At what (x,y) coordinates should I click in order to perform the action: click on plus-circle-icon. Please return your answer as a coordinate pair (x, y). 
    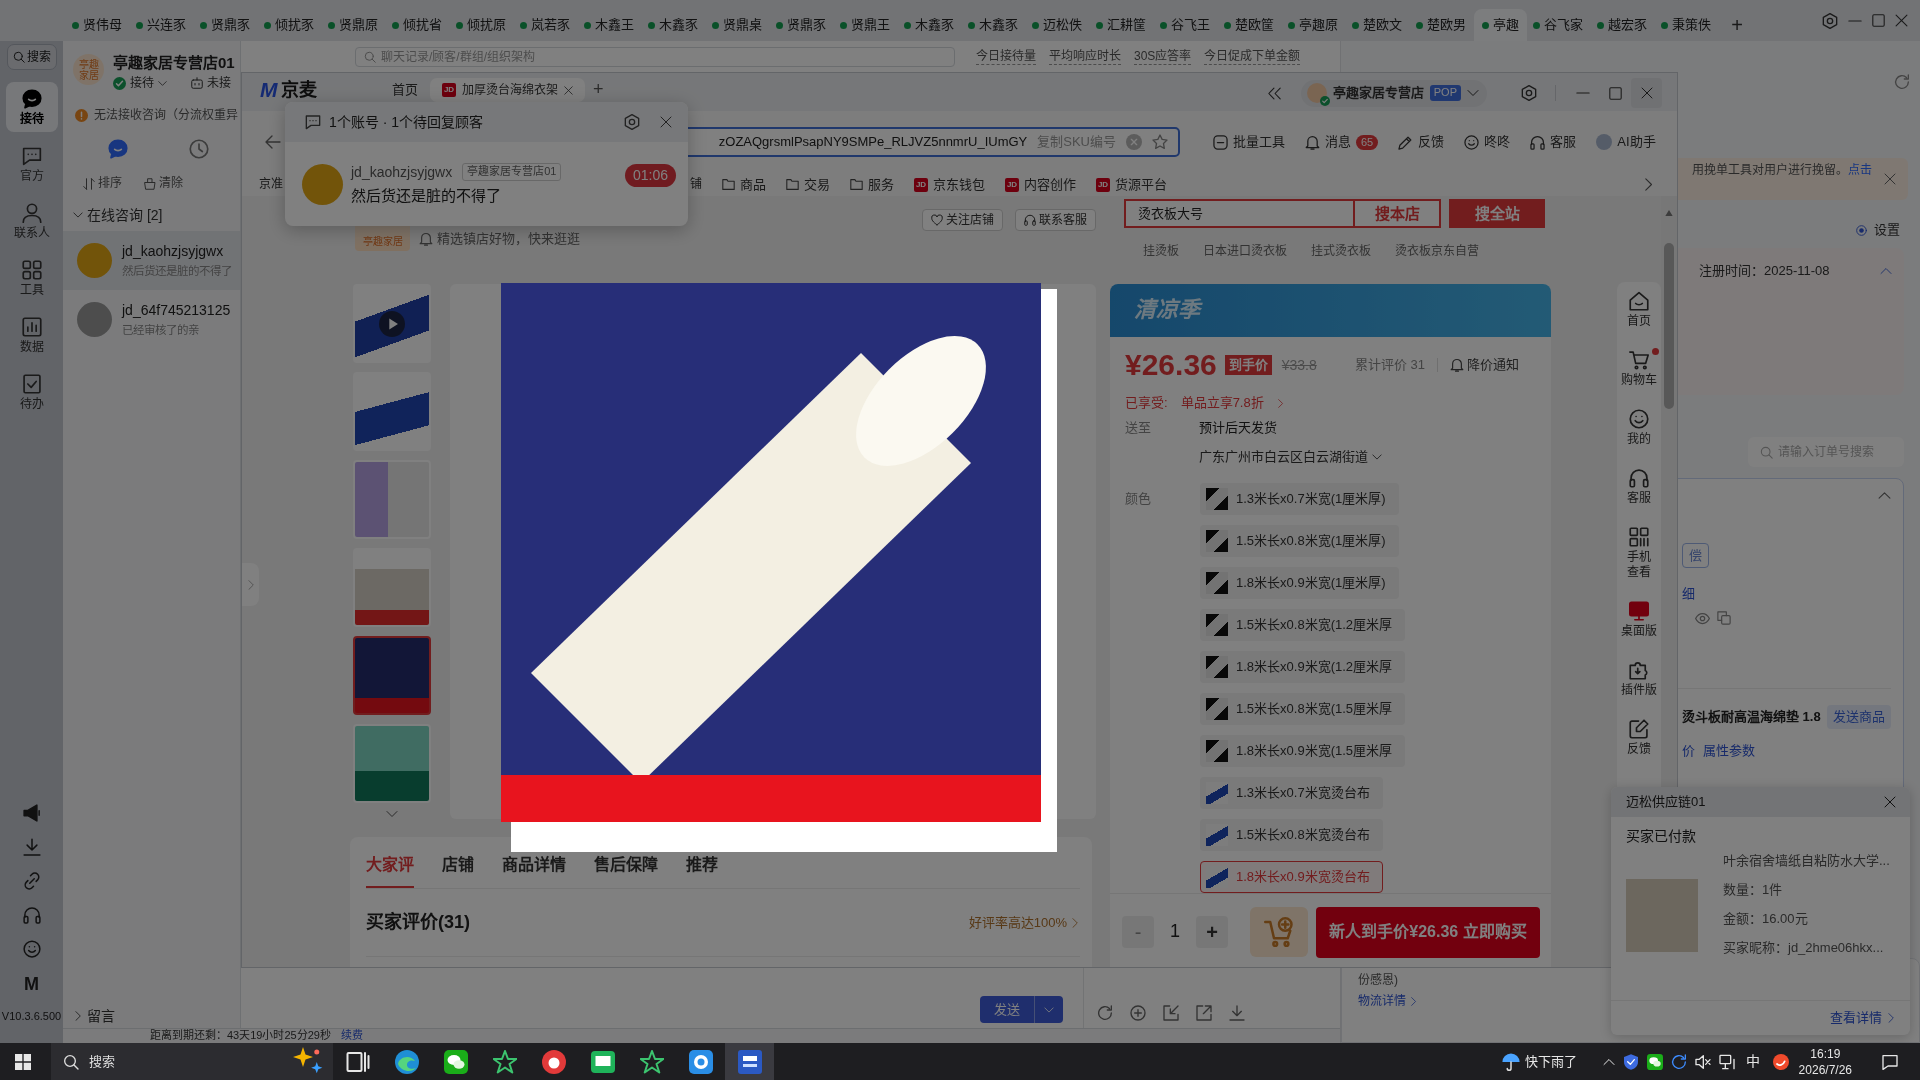
    Looking at the image, I should click on (1138, 1013).